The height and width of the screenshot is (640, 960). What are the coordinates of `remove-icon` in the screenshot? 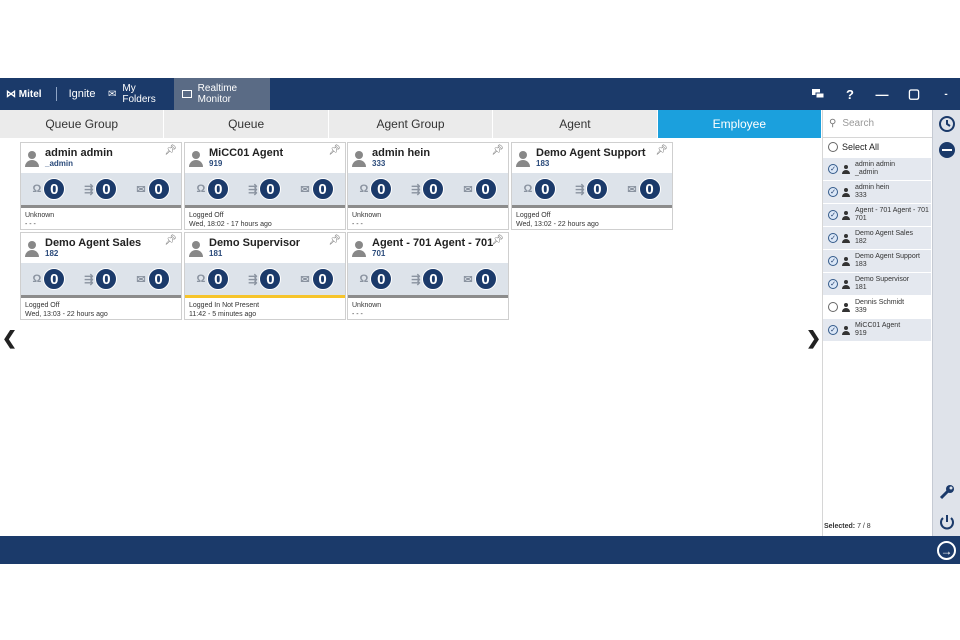 It's located at (947, 150).